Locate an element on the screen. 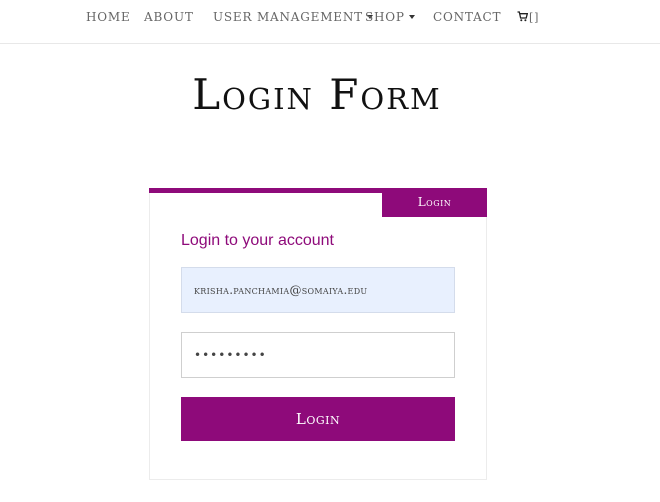 The width and height of the screenshot is (660, 502). tab-login: Login is located at coordinates (434, 202).